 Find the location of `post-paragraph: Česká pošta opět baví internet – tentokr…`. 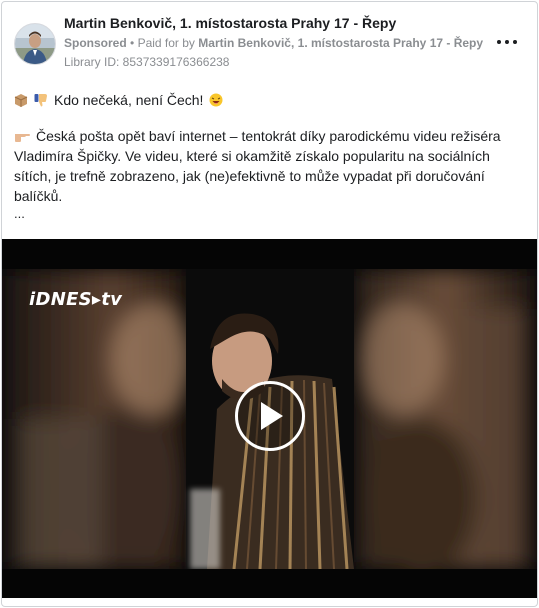

post-paragraph: Česká pošta opět baví internet – tentokr… is located at coordinates (257, 166).